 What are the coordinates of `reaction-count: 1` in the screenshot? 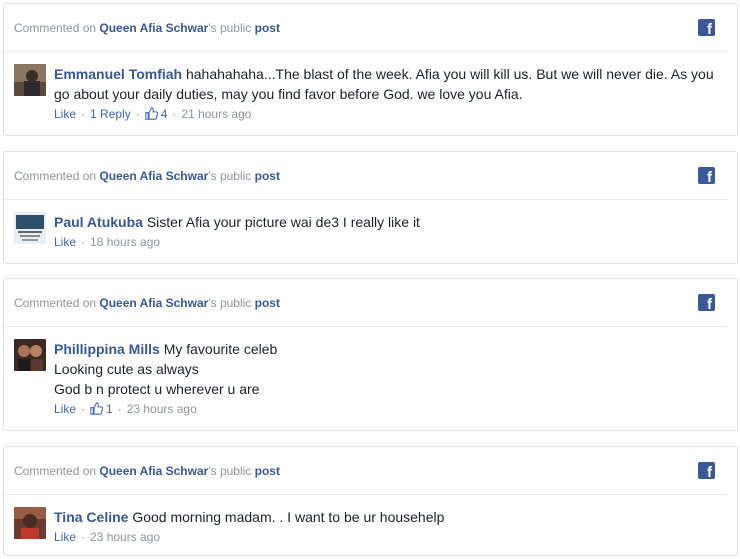 It's located at (101, 409).